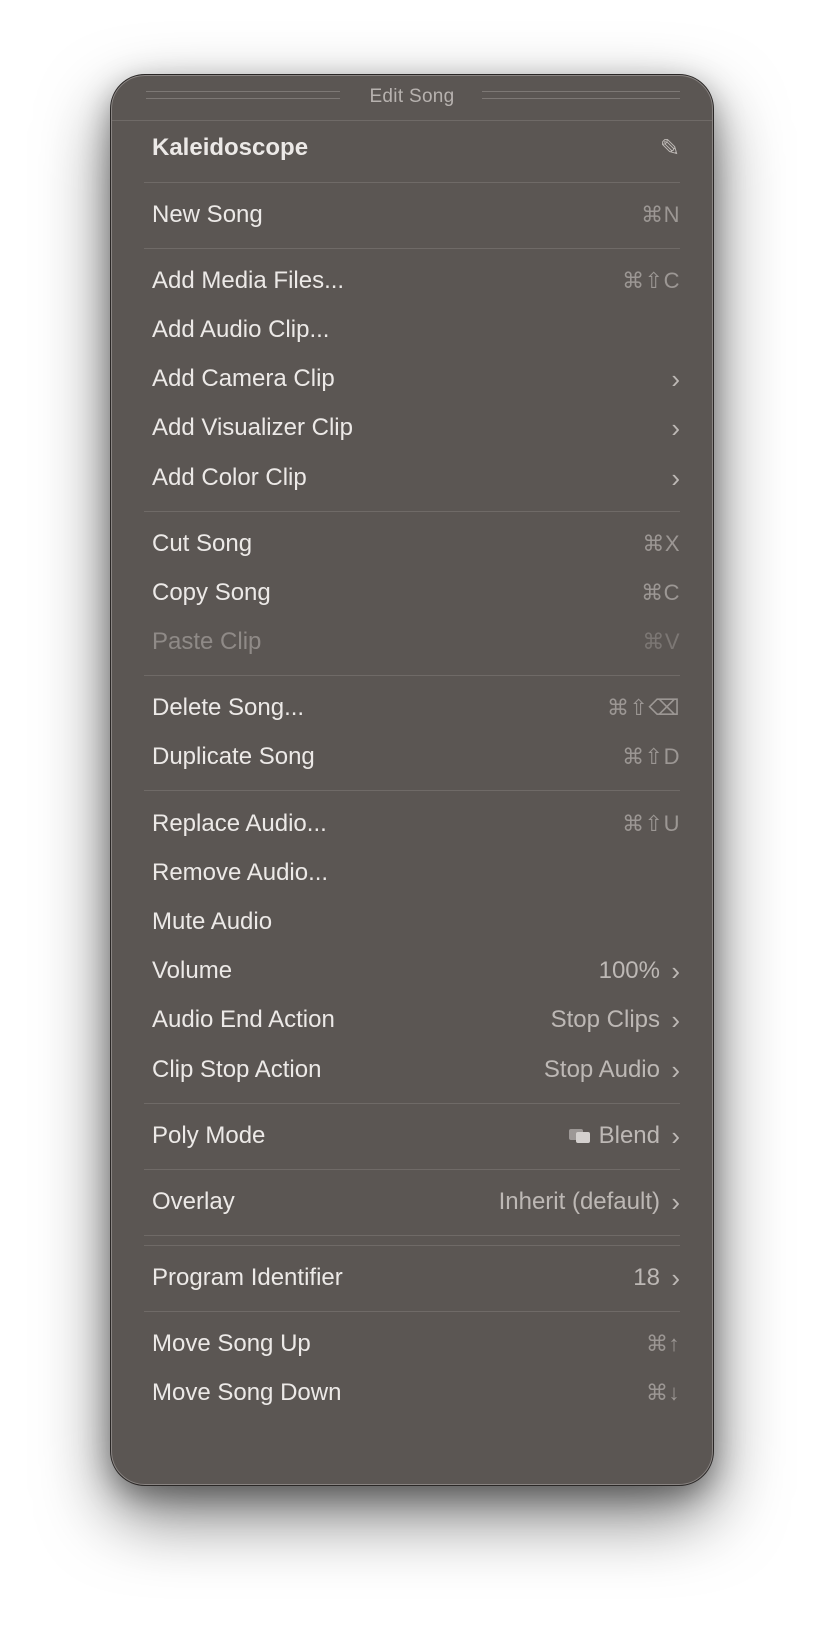 The image size is (824, 1632). I want to click on poly-mode-value-group: Blend, so click(614, 1136).